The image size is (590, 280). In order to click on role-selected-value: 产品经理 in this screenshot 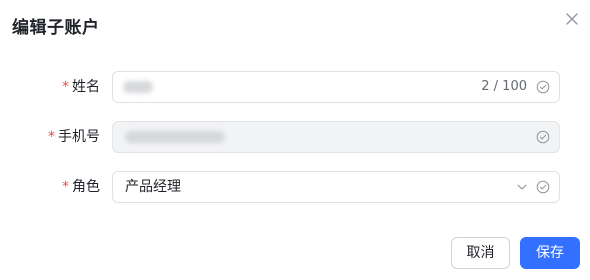, I will do `click(153, 187)`.